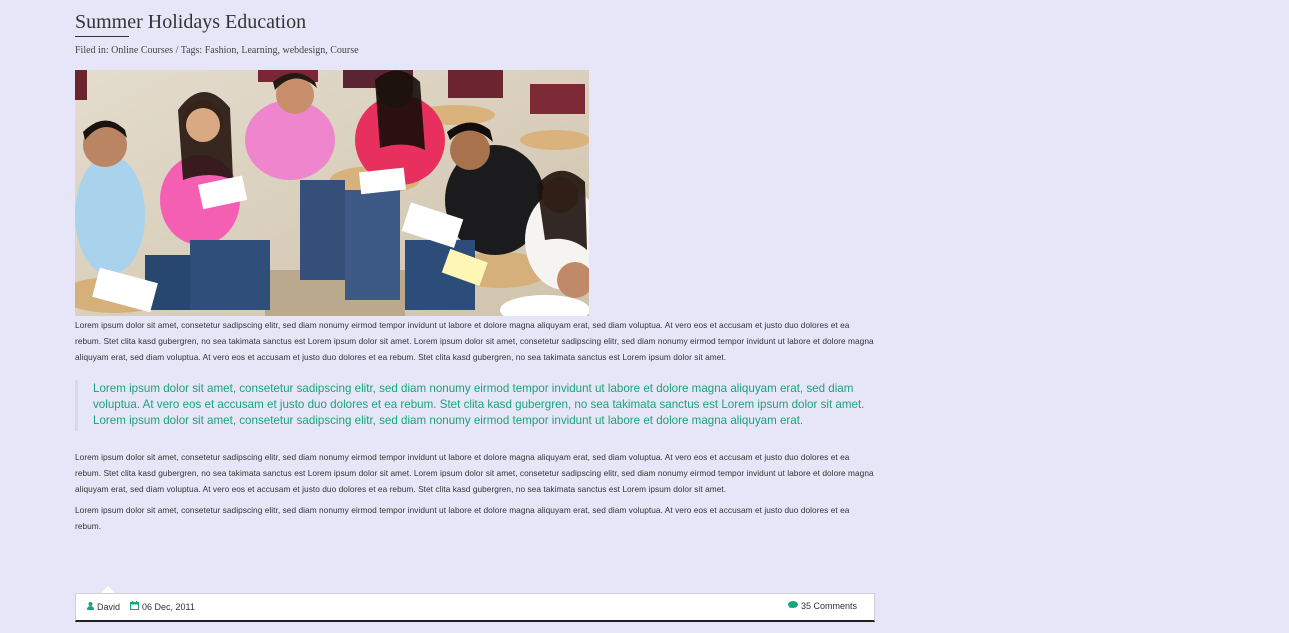 This screenshot has height=633, width=1289. I want to click on category-link: Online Courses, so click(142, 50).